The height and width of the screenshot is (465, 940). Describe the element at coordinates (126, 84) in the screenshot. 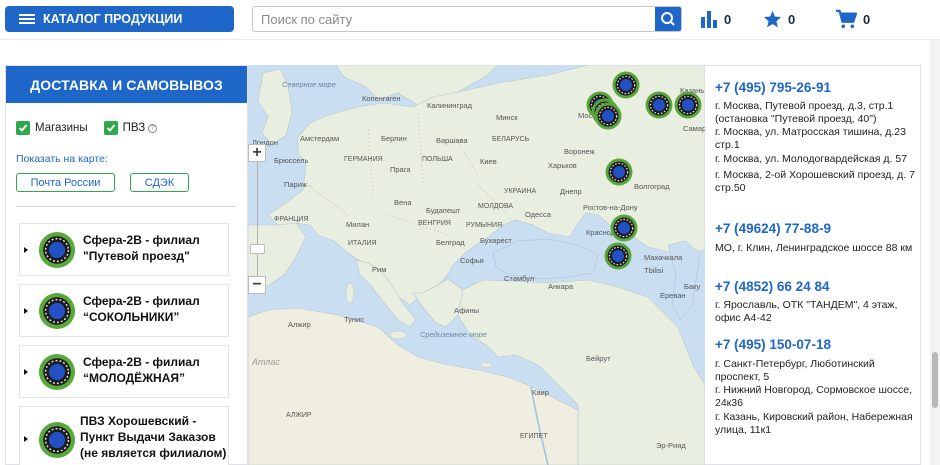

I see `panel-title: ДОСТАВКА И САМОВЫВОЗ` at that location.